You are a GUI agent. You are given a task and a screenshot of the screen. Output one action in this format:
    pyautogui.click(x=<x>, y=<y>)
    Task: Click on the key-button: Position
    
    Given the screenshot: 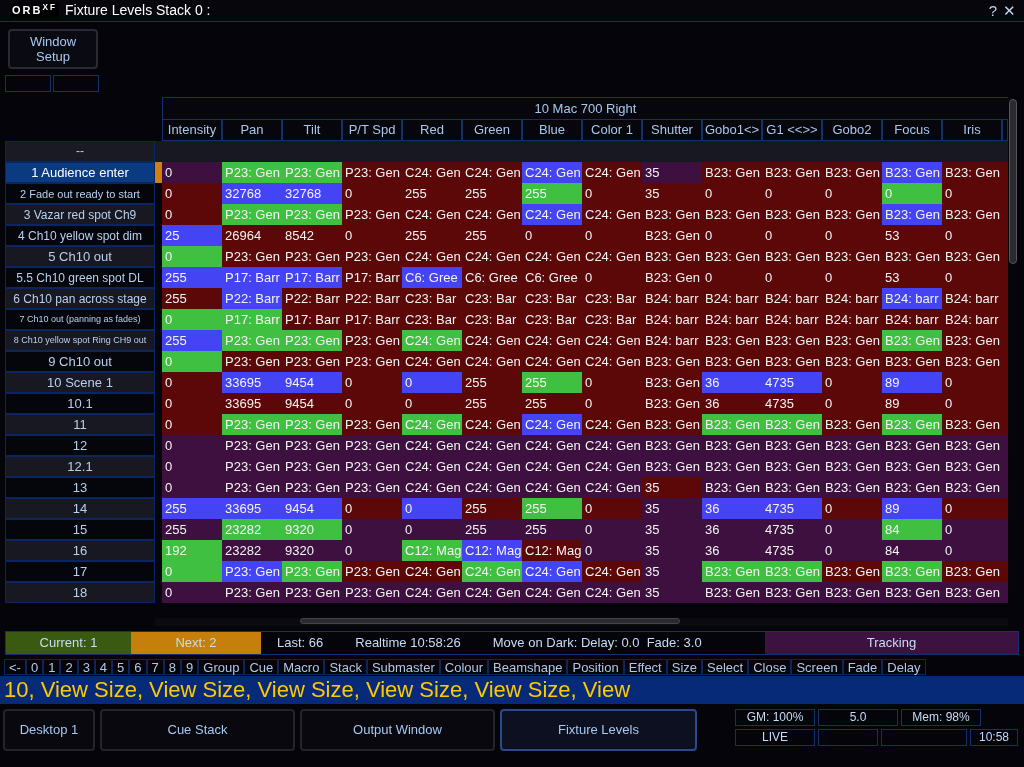 What is the action you would take?
    pyautogui.click(x=595, y=667)
    